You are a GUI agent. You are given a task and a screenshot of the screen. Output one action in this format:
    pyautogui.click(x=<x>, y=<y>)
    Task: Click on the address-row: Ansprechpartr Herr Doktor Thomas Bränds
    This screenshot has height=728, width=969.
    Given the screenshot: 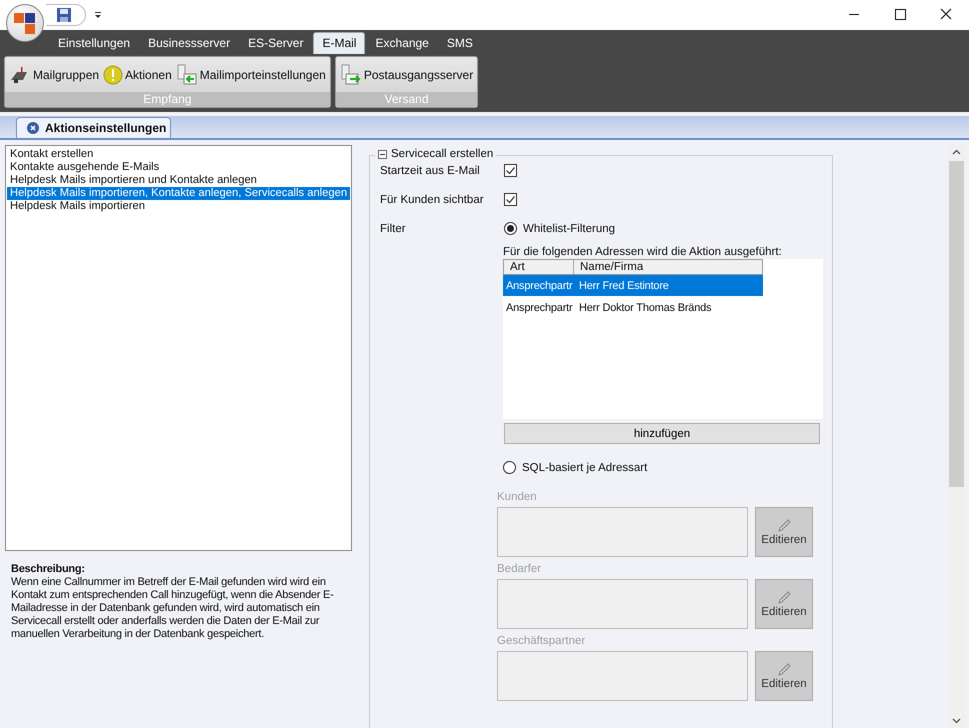 What is the action you would take?
    pyautogui.click(x=633, y=307)
    